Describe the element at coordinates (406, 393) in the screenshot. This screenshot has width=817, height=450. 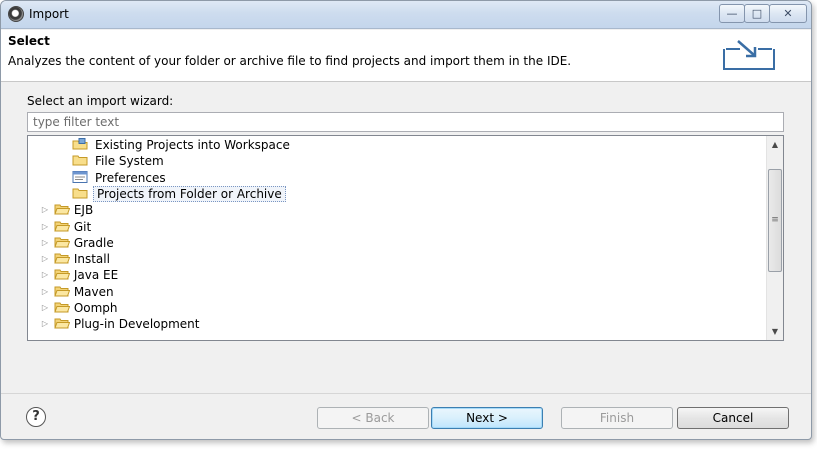
I see `footer-divider` at that location.